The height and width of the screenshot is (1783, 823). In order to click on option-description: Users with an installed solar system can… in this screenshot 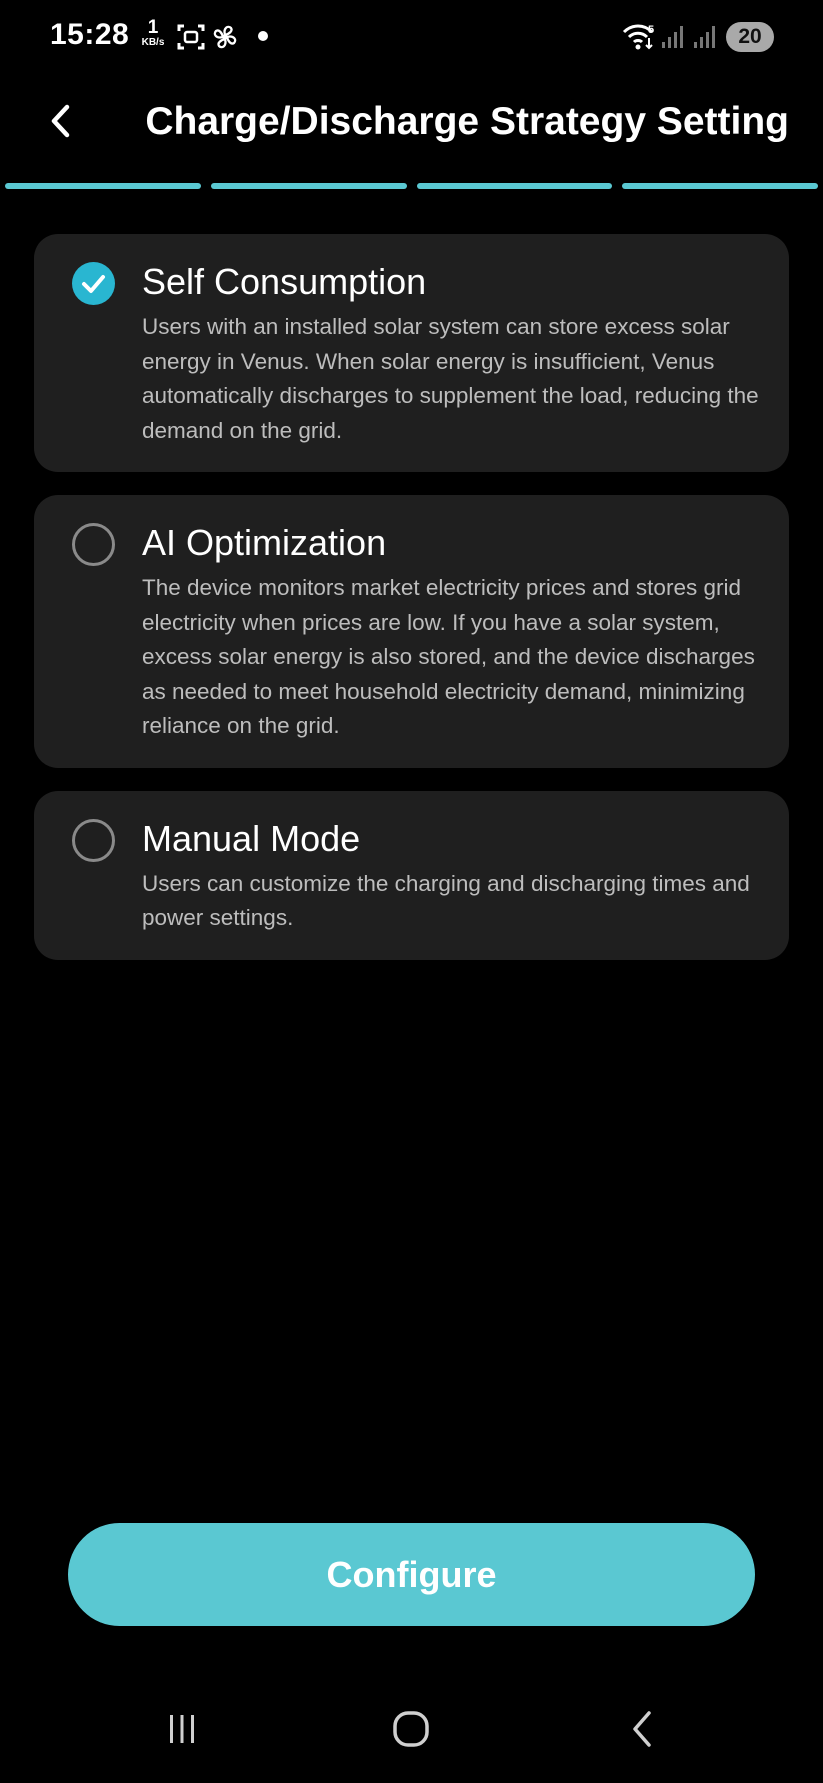, I will do `click(450, 378)`.